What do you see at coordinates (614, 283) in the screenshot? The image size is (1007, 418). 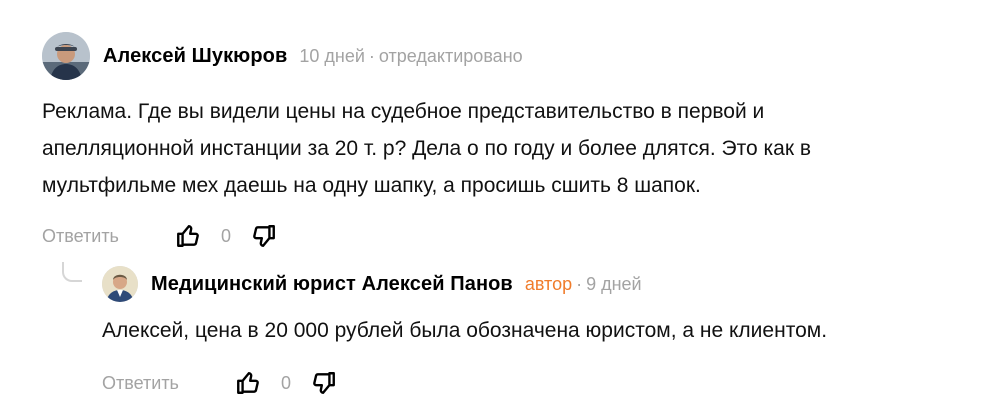 I see `comment-time: 9 дней` at bounding box center [614, 283].